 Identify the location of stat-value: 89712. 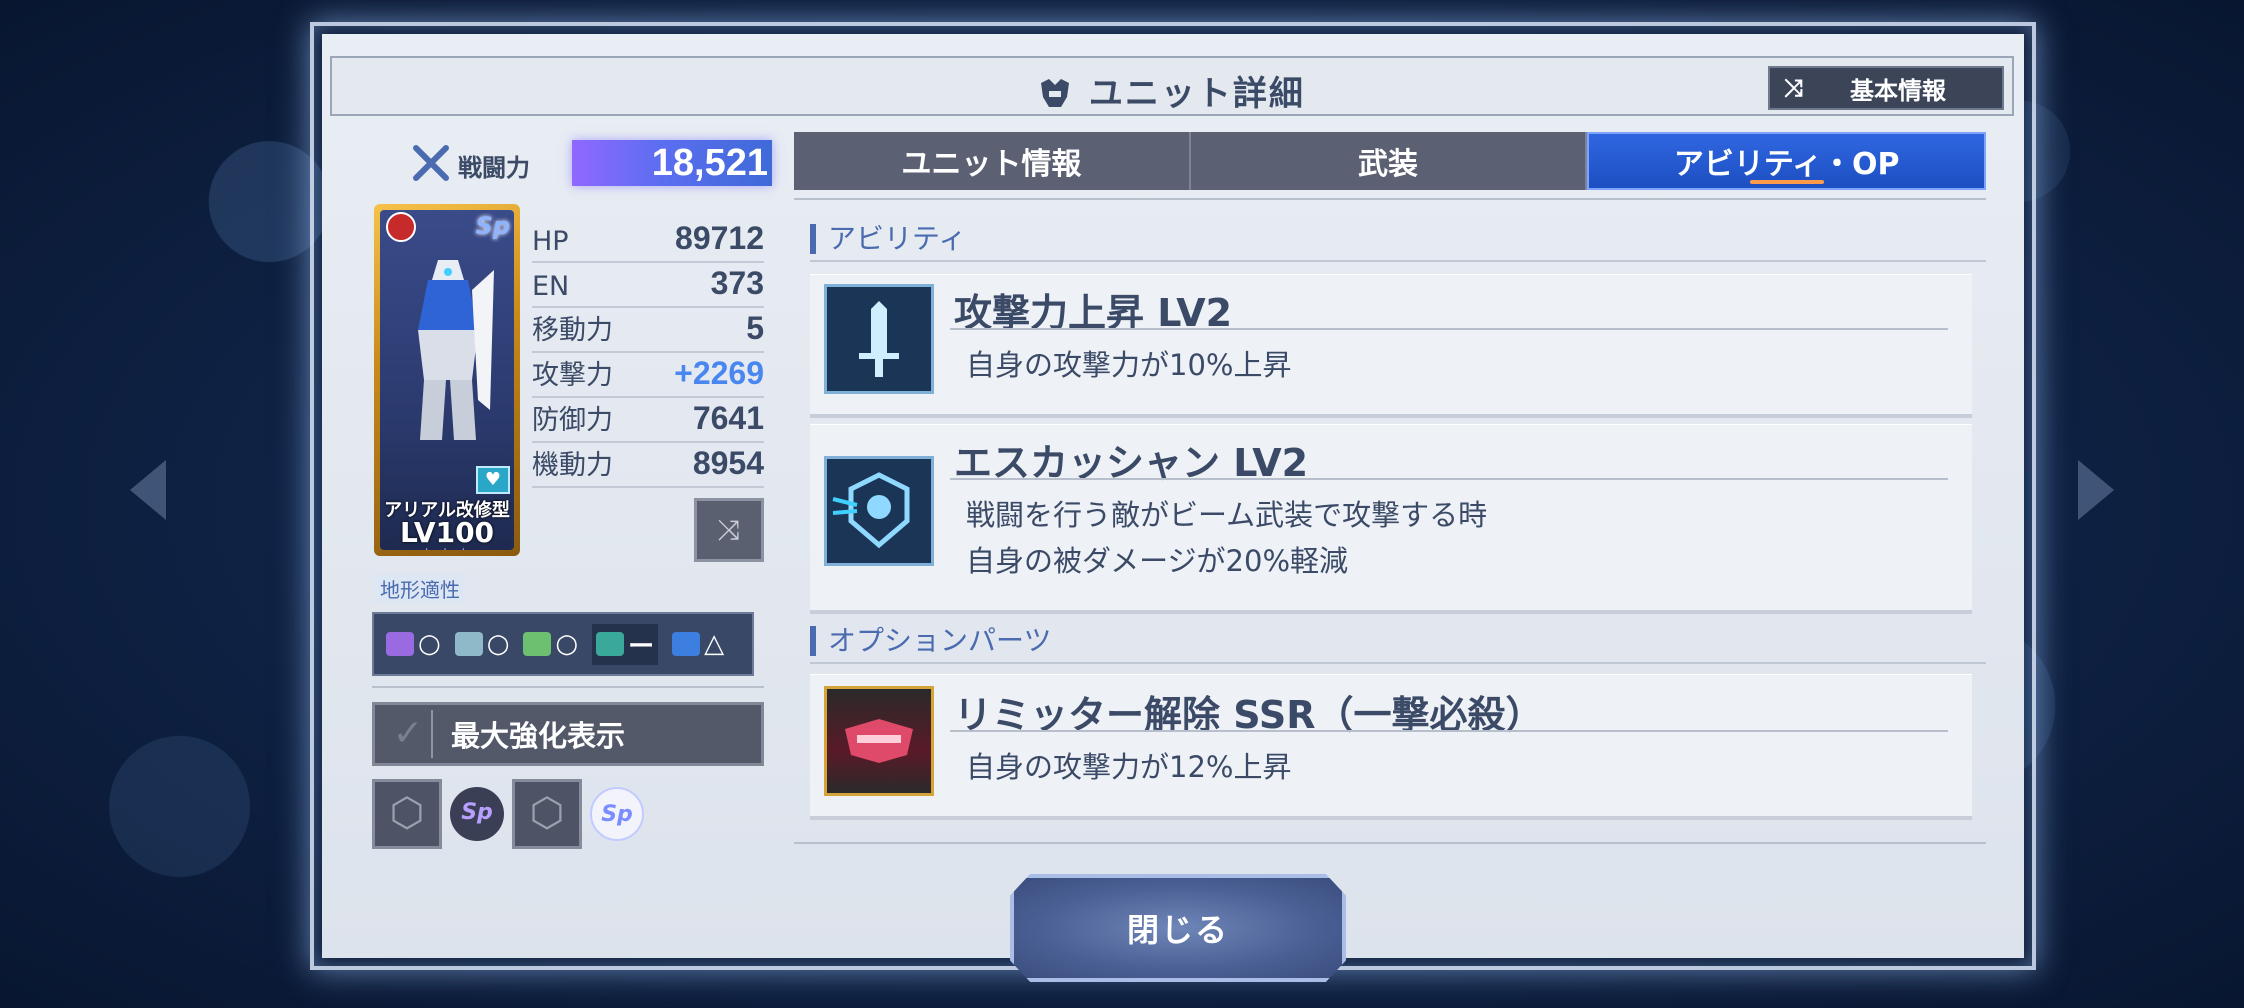
(719, 238).